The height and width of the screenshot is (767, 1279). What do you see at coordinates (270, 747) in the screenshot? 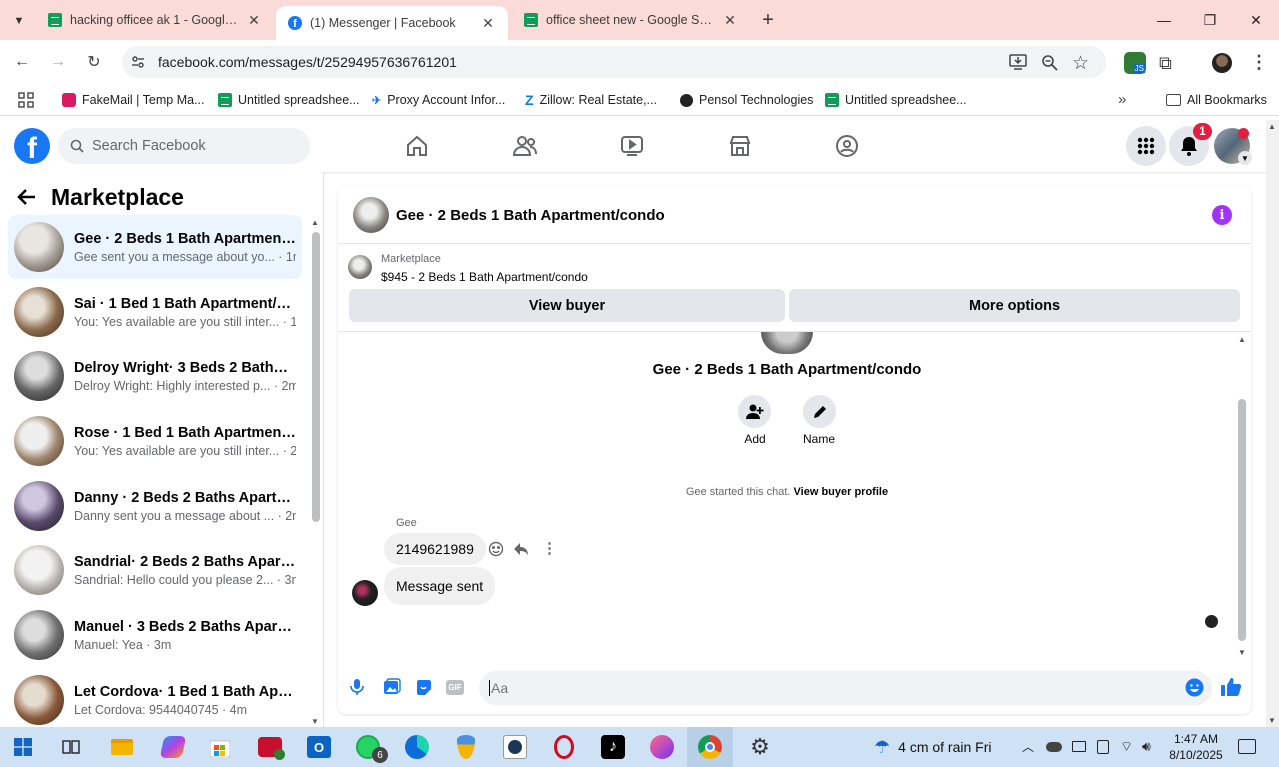
I see `photo-app-icon` at bounding box center [270, 747].